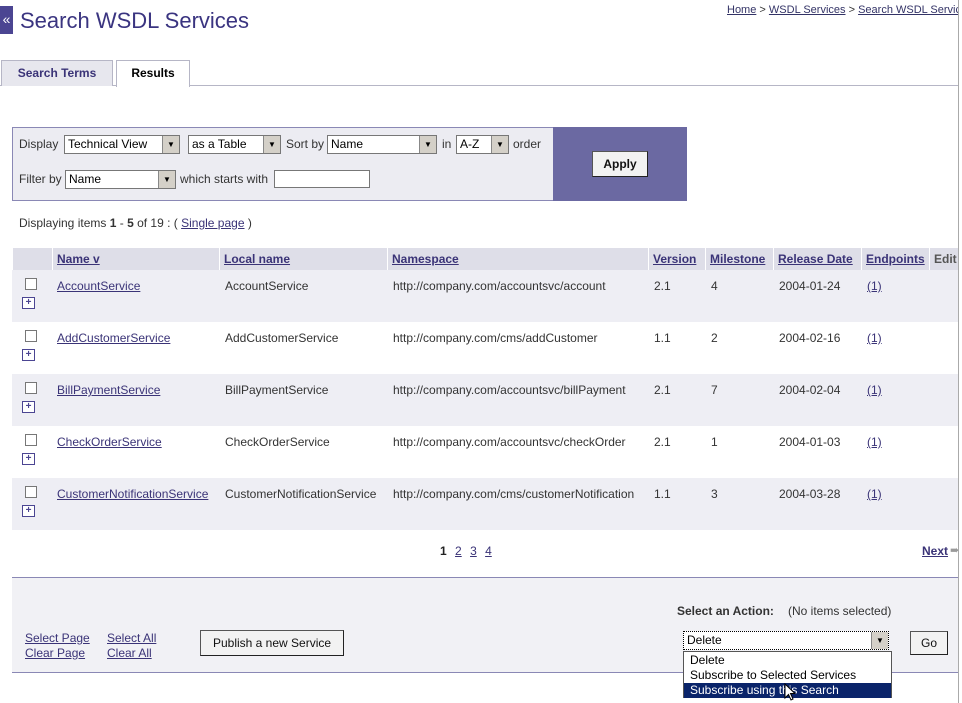  What do you see at coordinates (458, 551) in the screenshot?
I see `page-link: 2` at bounding box center [458, 551].